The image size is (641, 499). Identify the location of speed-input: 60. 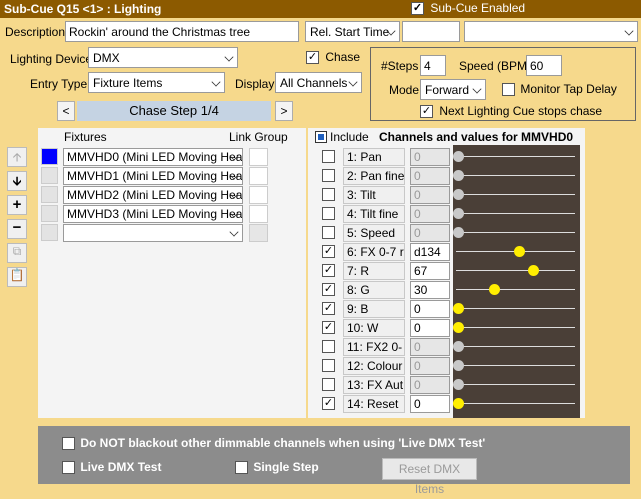
(544, 65).